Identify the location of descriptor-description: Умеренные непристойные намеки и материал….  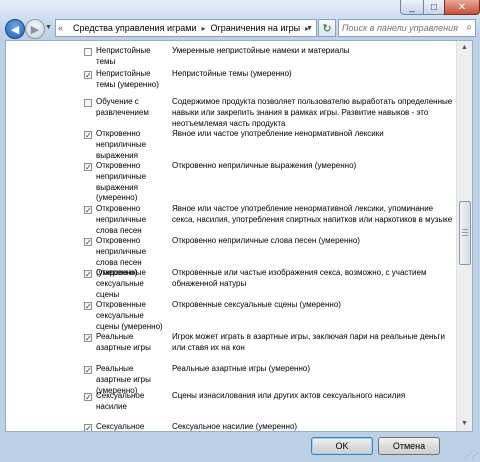
(261, 50).